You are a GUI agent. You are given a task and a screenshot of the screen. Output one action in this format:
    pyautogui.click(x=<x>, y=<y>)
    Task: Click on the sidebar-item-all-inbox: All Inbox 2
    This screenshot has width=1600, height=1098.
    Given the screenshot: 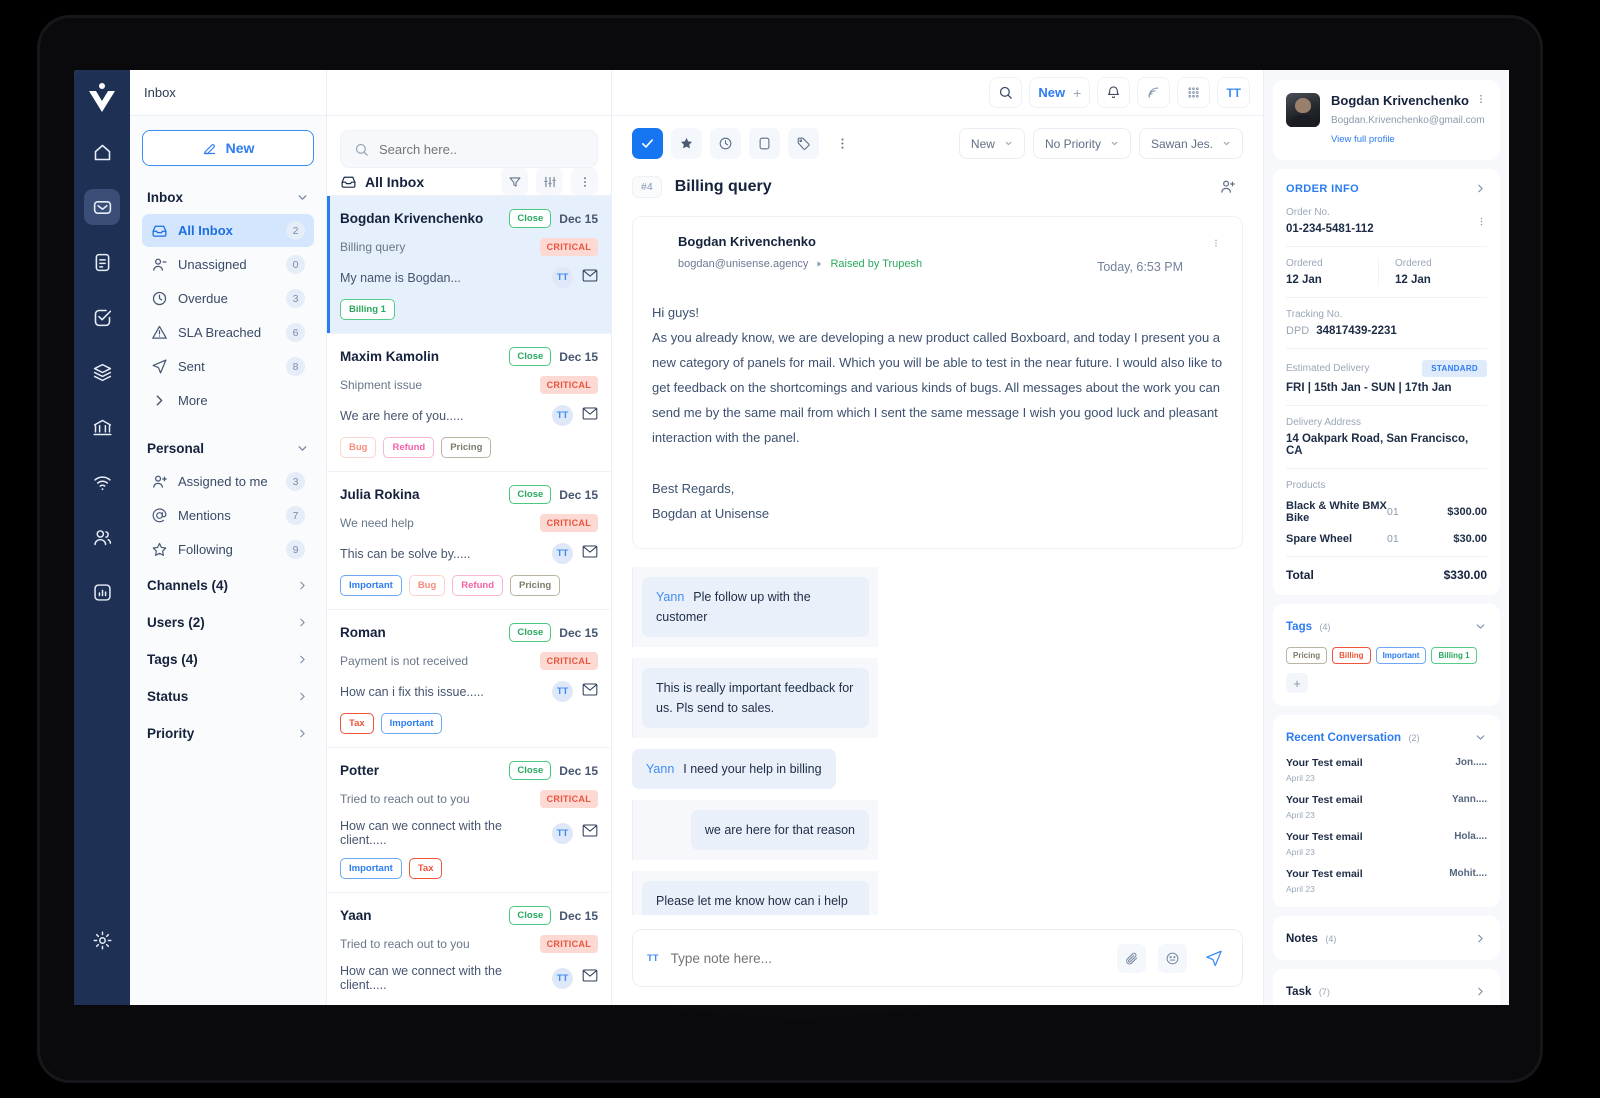 What is the action you would take?
    pyautogui.click(x=228, y=230)
    